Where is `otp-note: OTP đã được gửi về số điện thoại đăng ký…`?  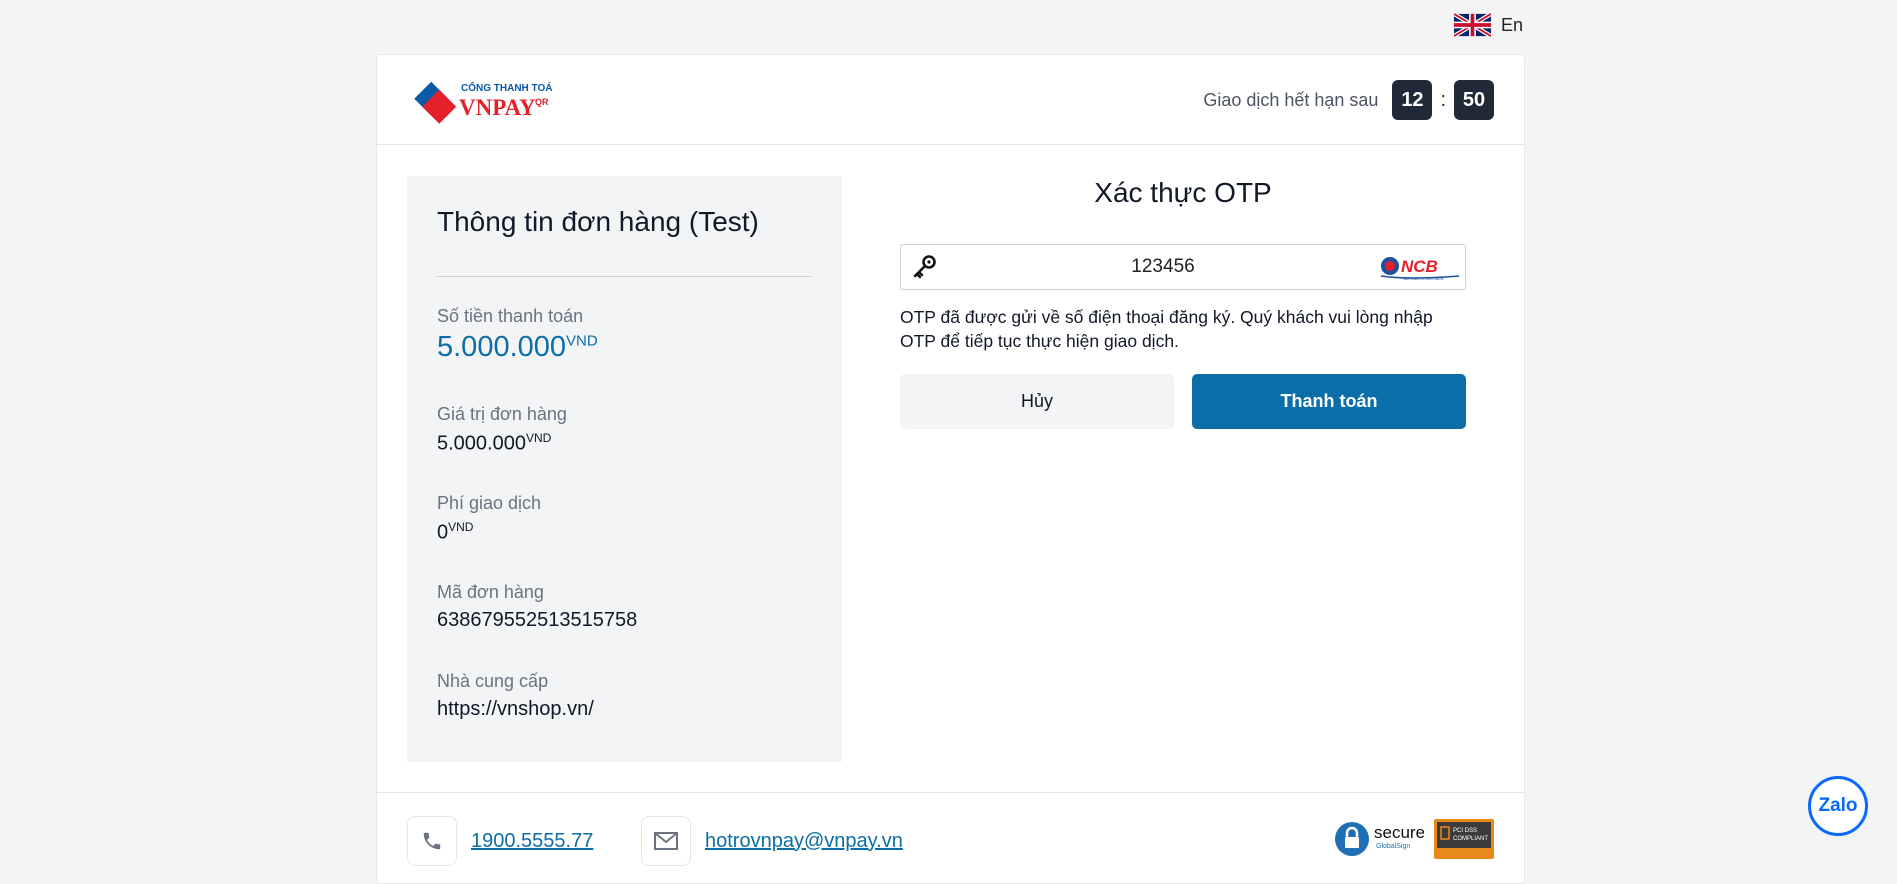 otp-note: OTP đã được gửi về số điện thoại đăng ký… is located at coordinates (1166, 329).